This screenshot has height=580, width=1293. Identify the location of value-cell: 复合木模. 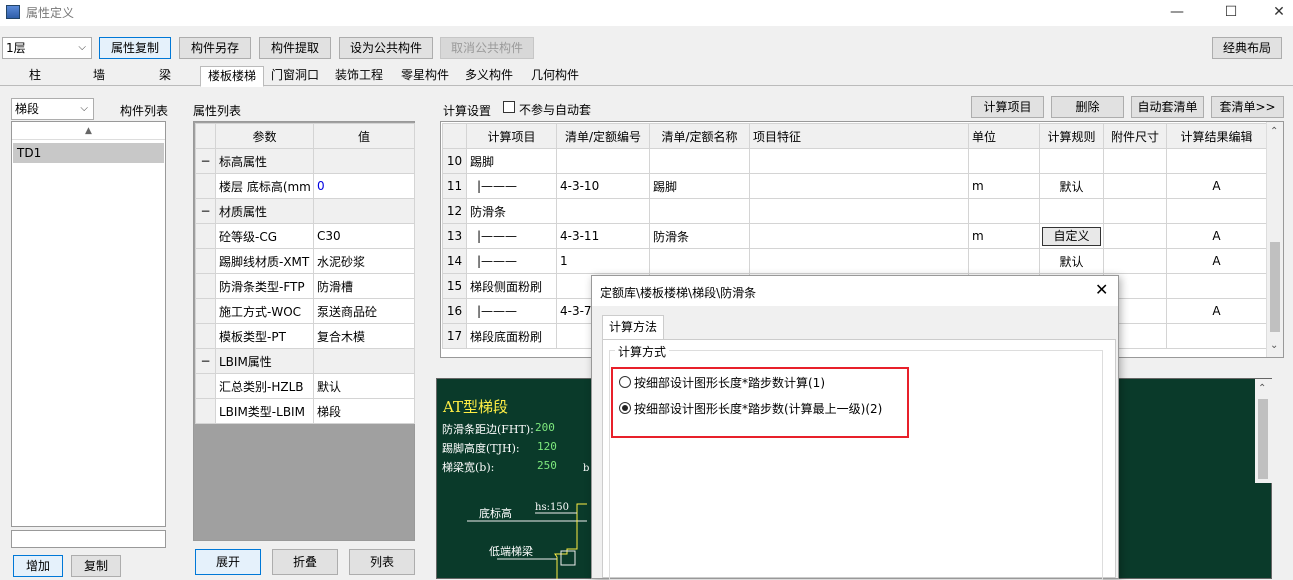
(364, 336).